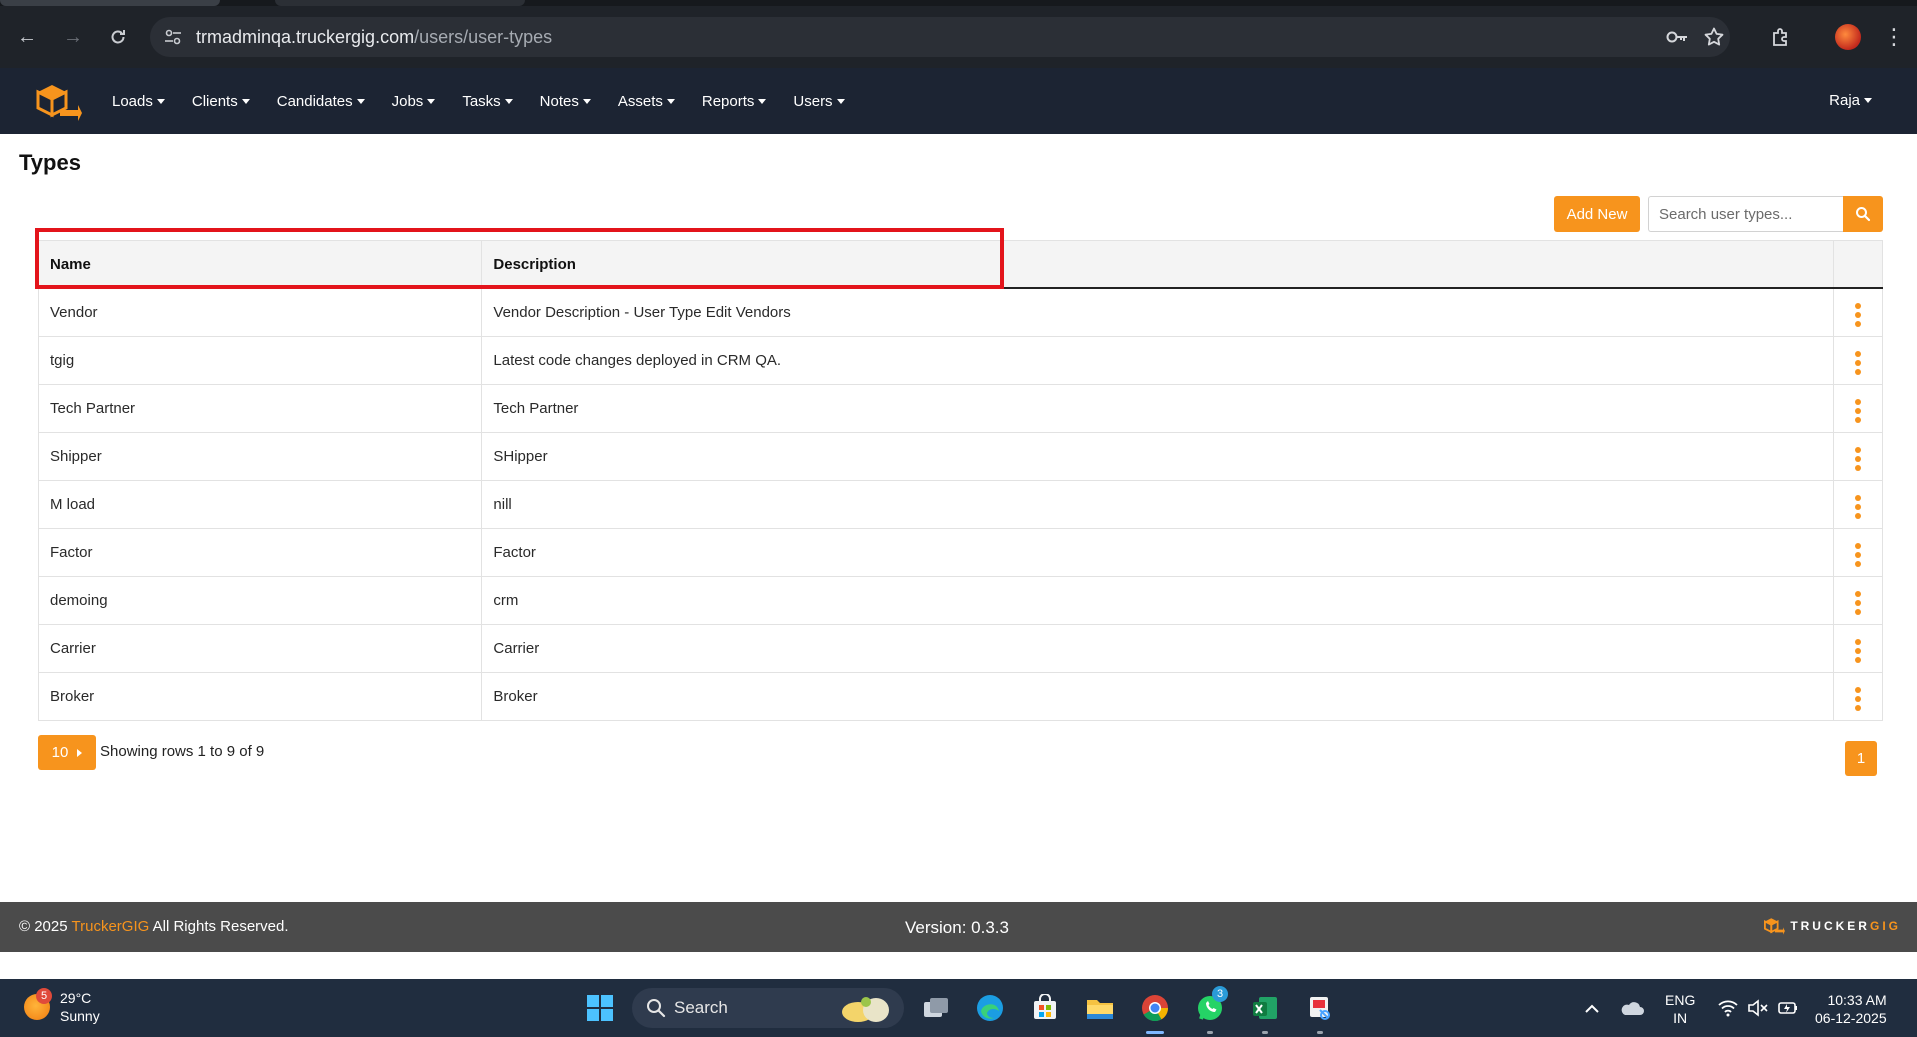 The height and width of the screenshot is (1037, 1917). I want to click on cell-description: crm, so click(1157, 600).